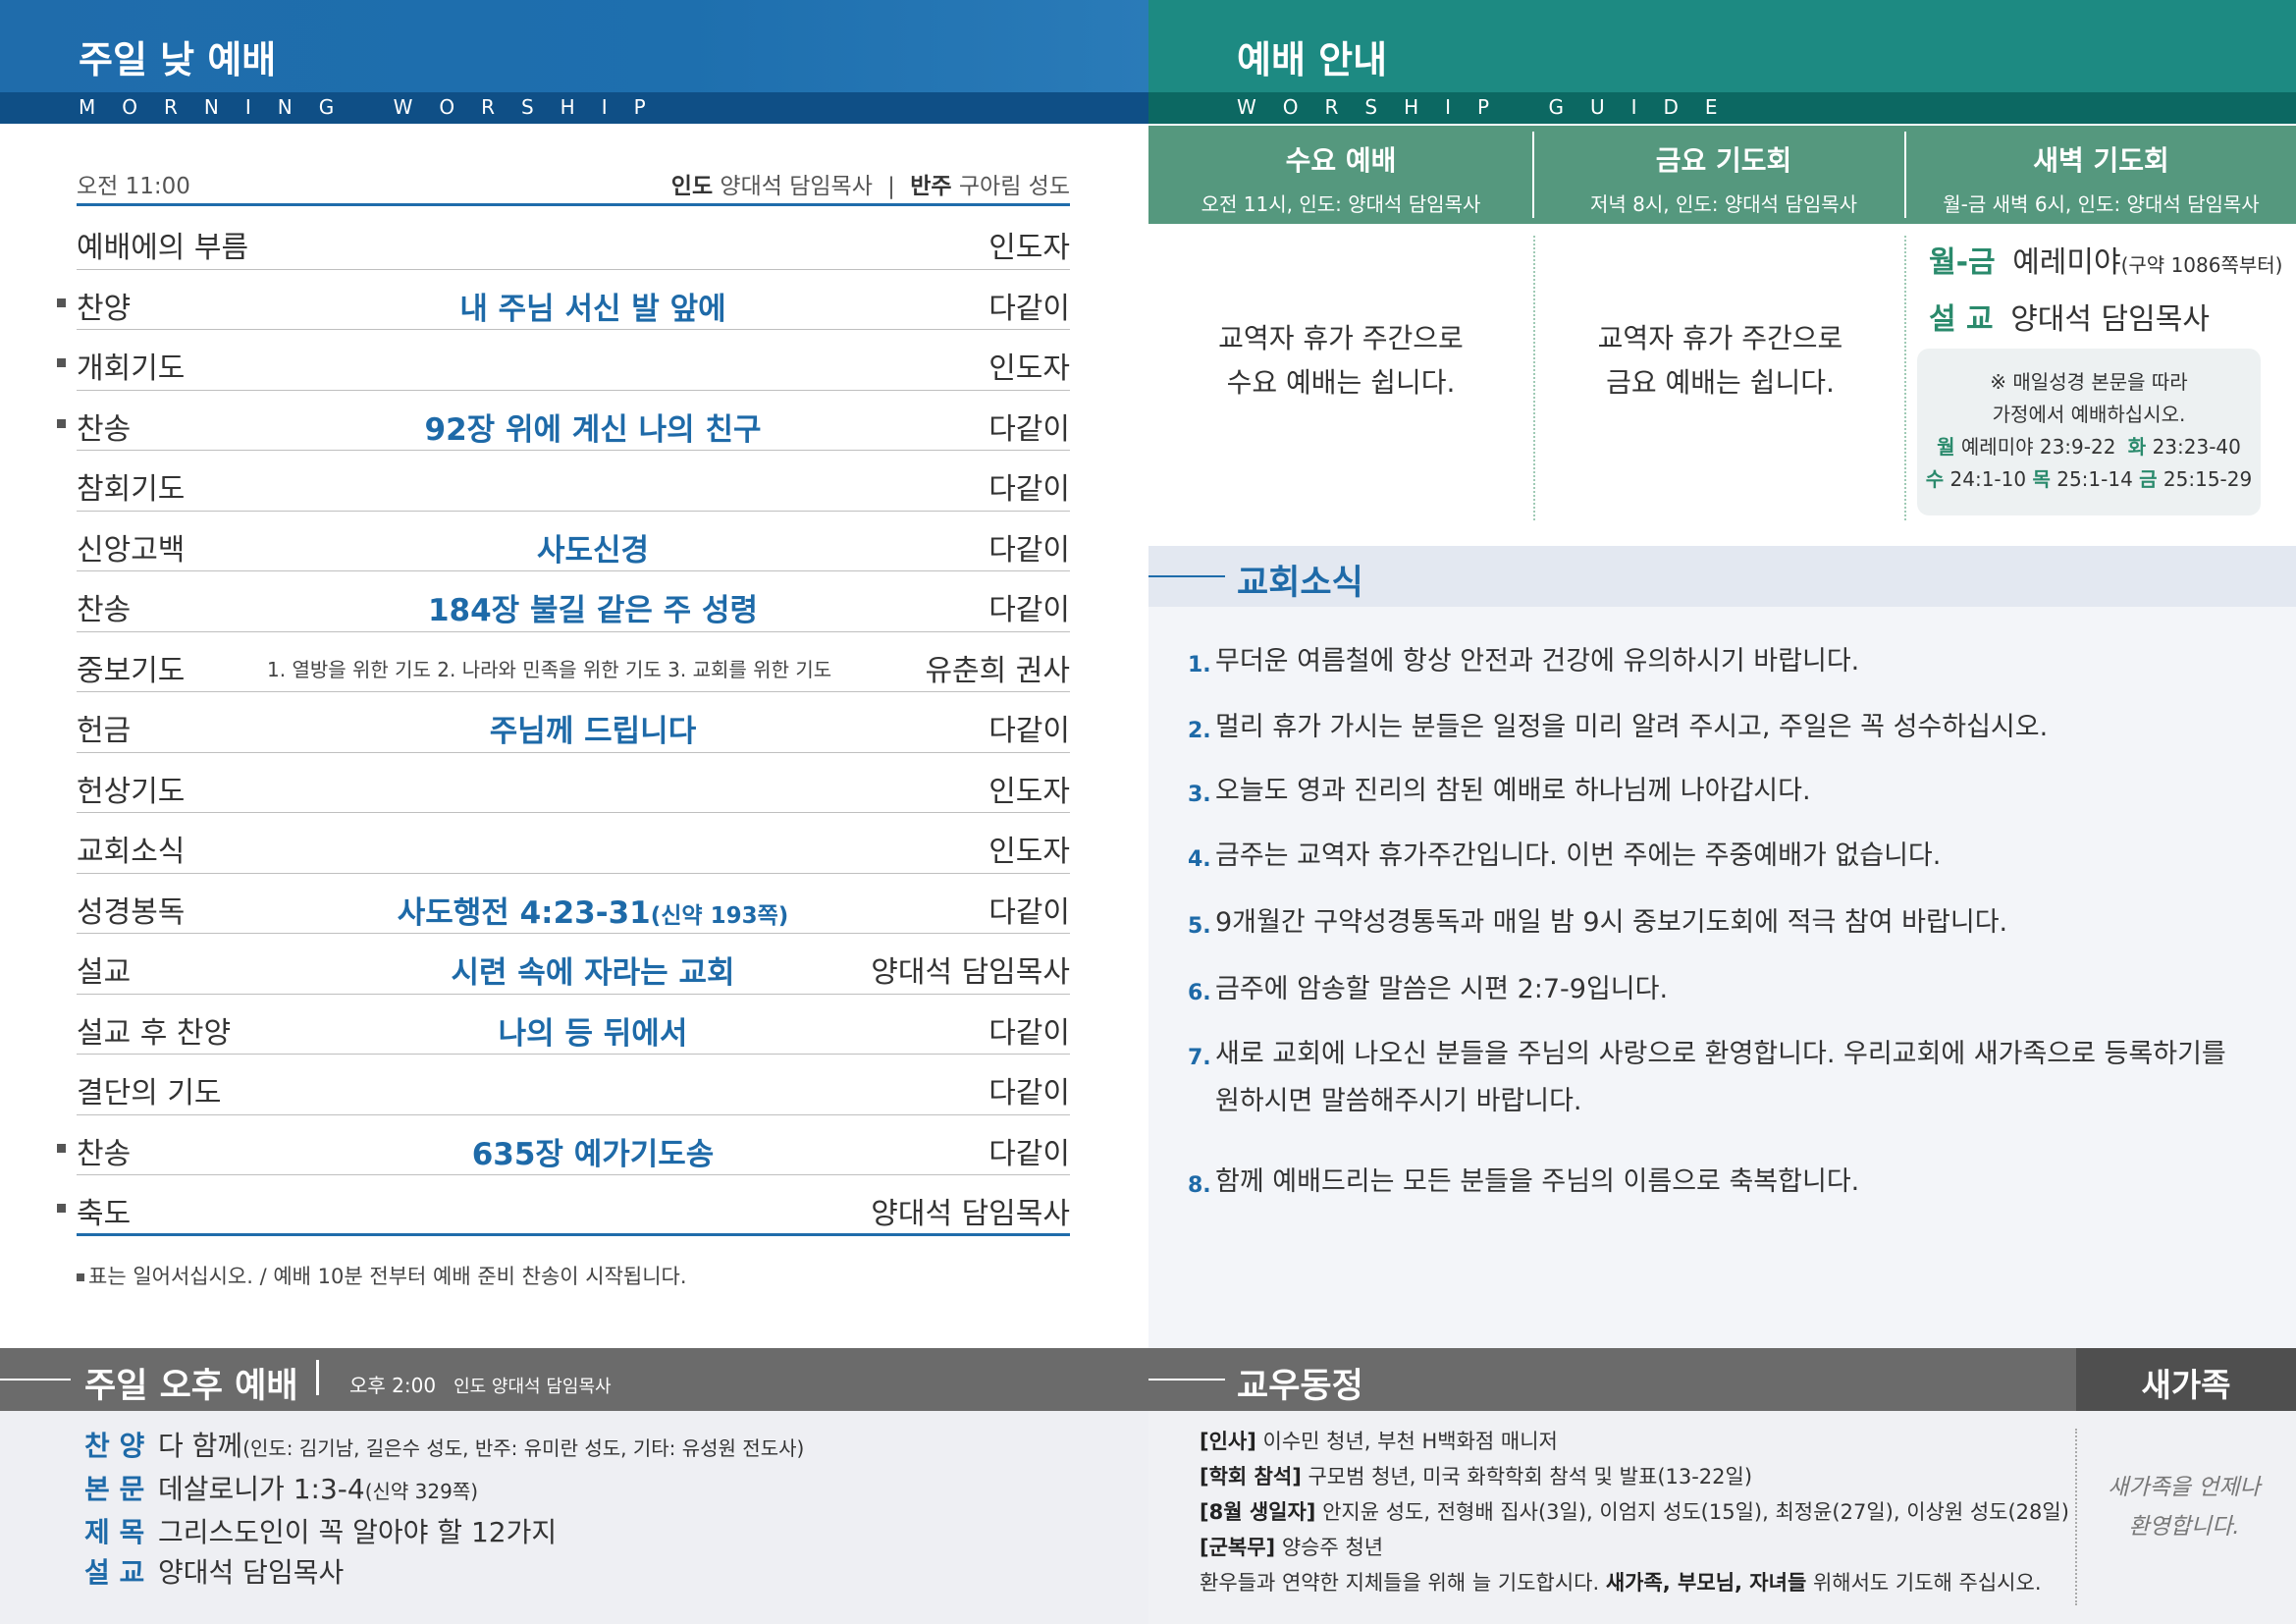 This screenshot has height=1624, width=2296. What do you see at coordinates (1720, 338) in the screenshot?
I see `friday-notice-line1: 교역자 휴가 주간으로` at bounding box center [1720, 338].